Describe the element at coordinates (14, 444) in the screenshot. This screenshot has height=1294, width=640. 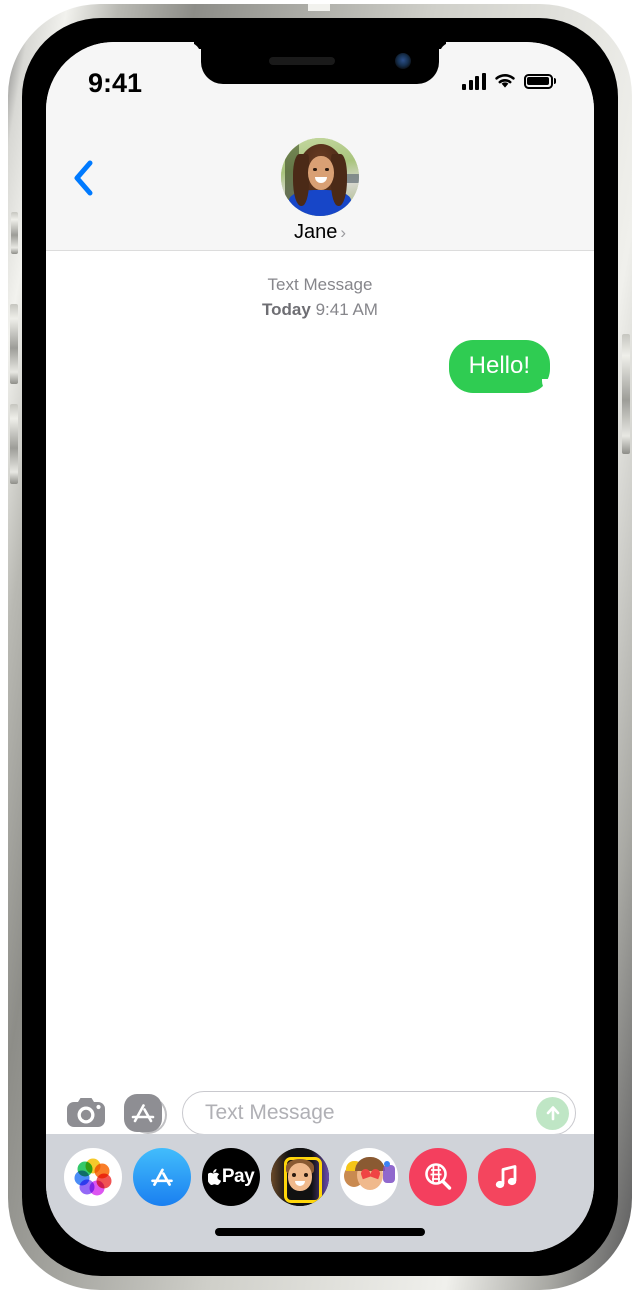
I see `volume-down-button` at that location.